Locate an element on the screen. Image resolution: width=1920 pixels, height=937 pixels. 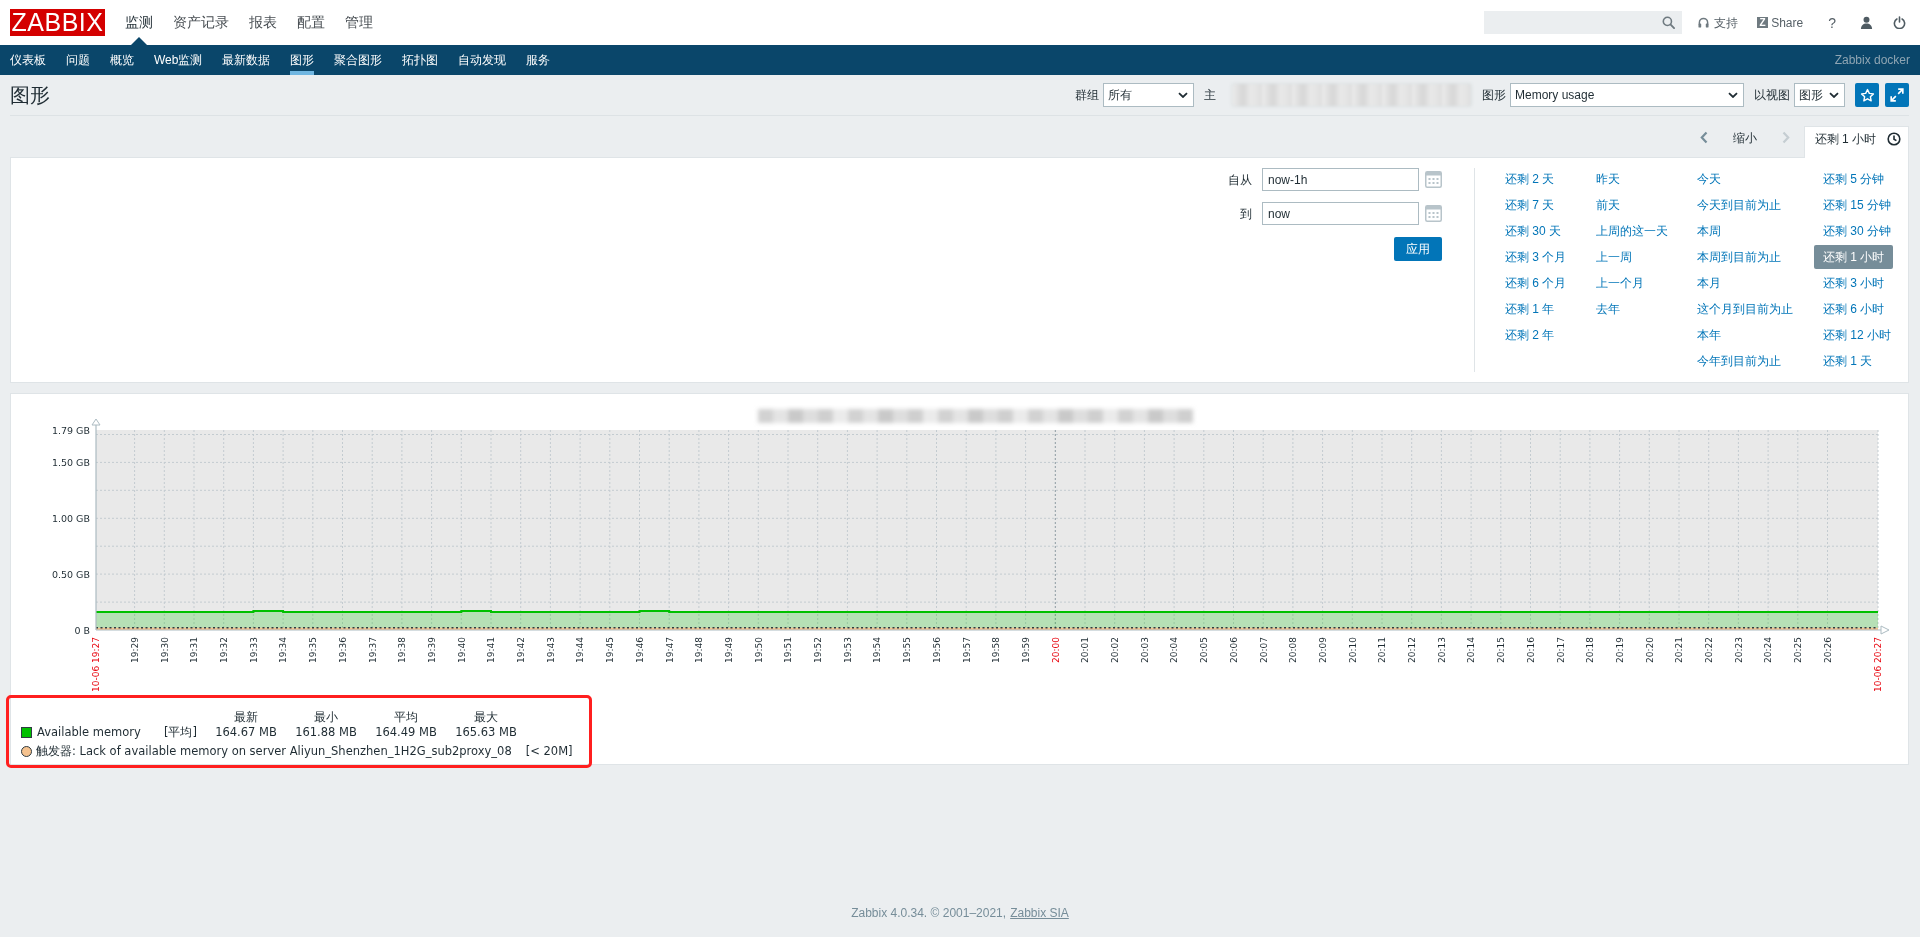
page-title: 图形 is located at coordinates (30, 95).